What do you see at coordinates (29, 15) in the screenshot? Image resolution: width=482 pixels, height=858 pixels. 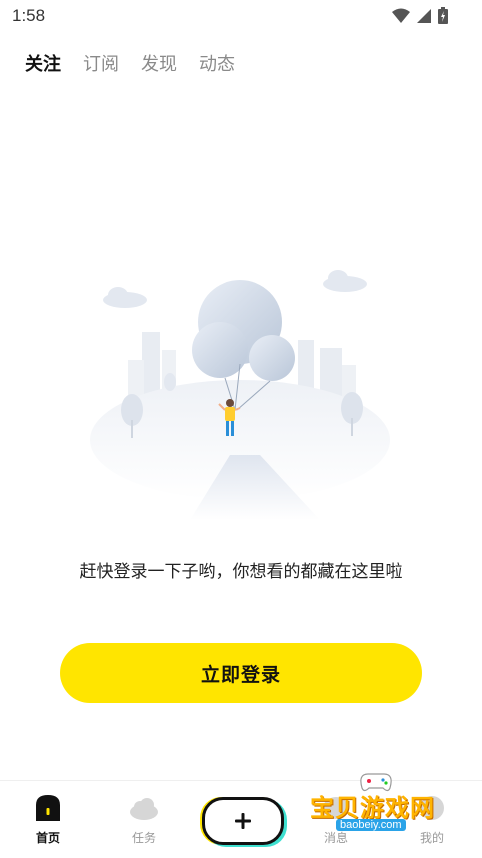 I see `status-time: 1:58` at bounding box center [29, 15].